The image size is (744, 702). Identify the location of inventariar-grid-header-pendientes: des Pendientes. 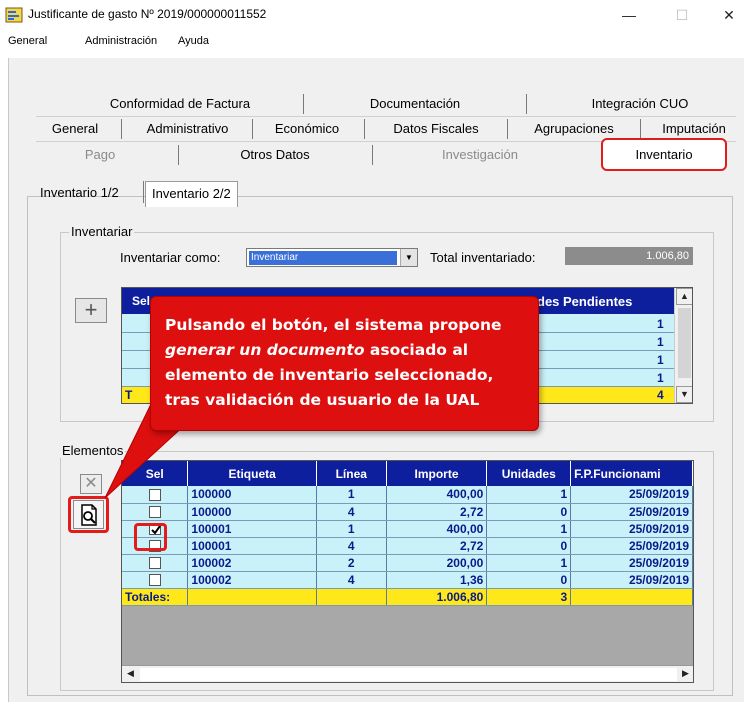
(585, 301).